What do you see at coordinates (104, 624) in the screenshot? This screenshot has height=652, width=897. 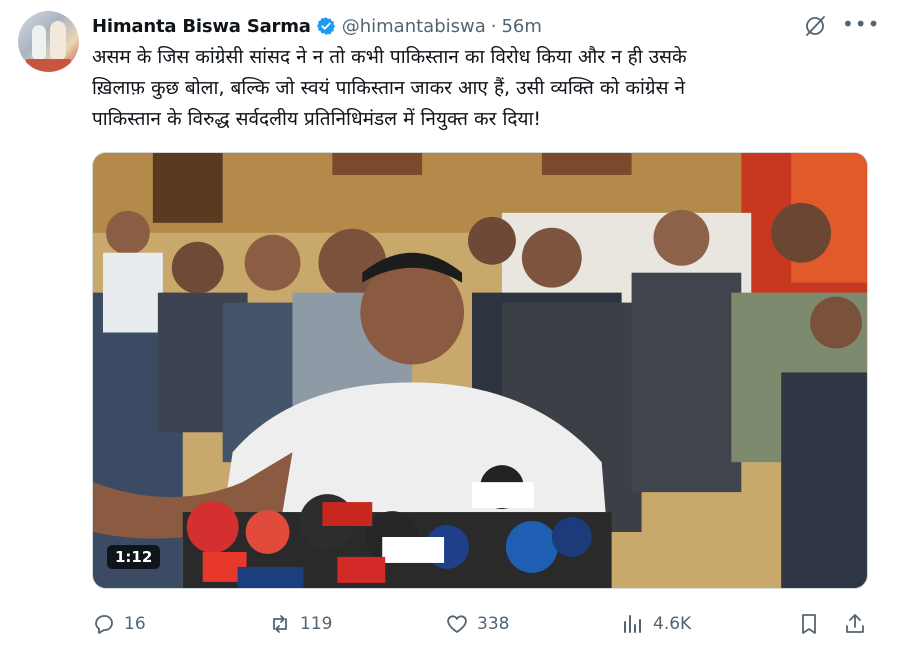 I see `reply-icon` at bounding box center [104, 624].